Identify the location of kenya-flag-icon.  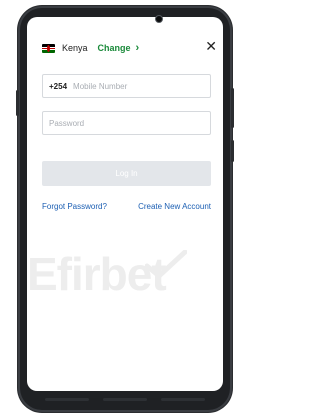
(48, 48).